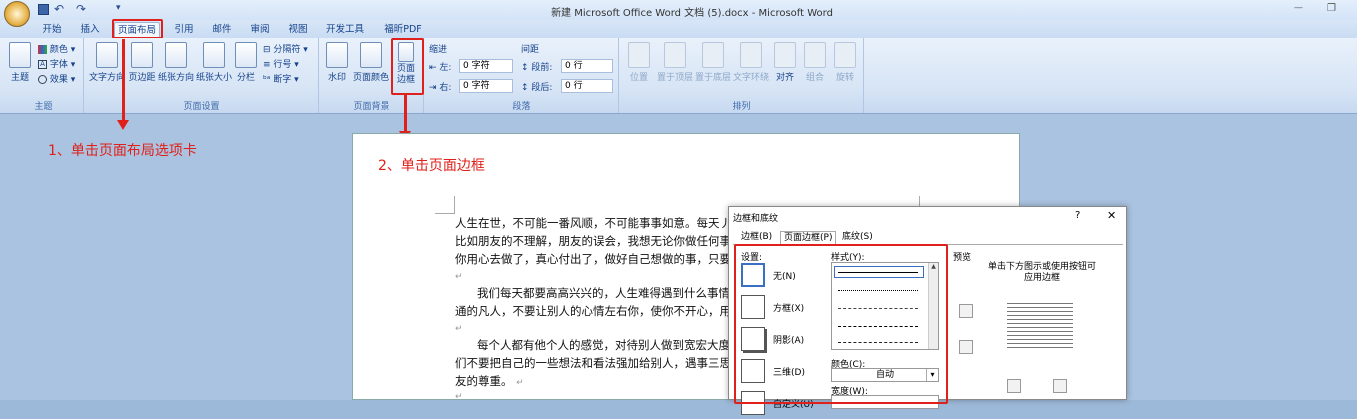  What do you see at coordinates (246, 55) in the screenshot?
I see `columns-icon` at bounding box center [246, 55].